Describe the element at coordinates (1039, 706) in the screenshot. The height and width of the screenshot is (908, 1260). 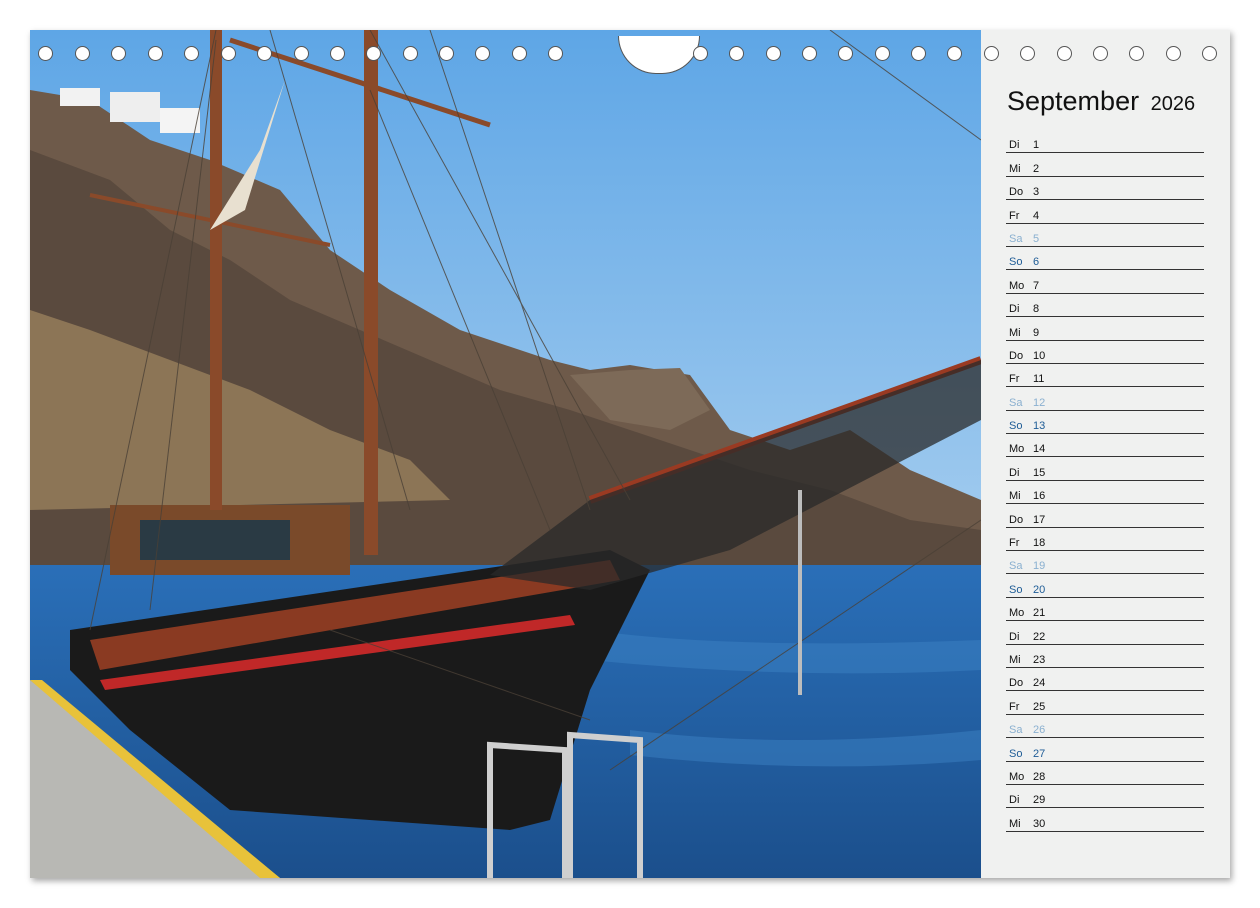
I see `day-number: 25` at that location.